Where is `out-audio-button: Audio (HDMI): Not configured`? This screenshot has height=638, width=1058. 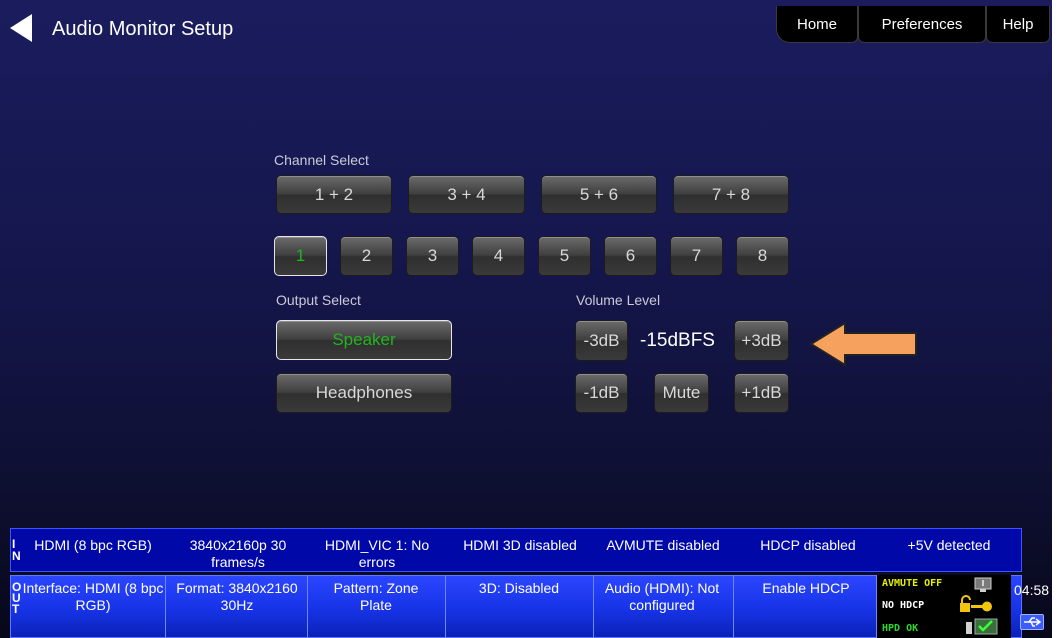
out-audio-button: Audio (HDMI): Not configured is located at coordinates (662, 597).